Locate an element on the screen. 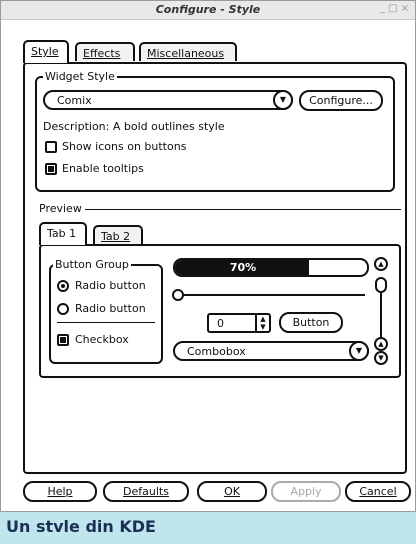 The height and width of the screenshot is (544, 416). preview-tab-1: Tab 1 is located at coordinates (63, 233).